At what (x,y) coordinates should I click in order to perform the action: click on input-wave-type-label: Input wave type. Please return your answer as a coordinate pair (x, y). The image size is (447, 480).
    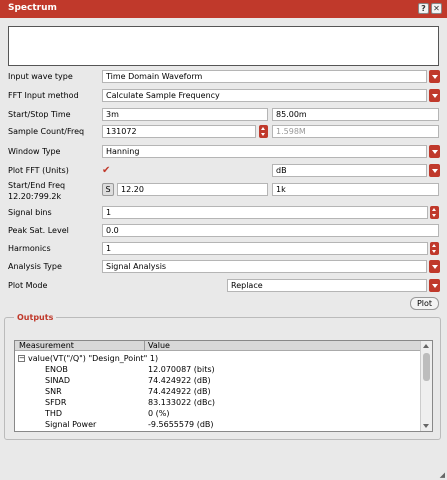
    Looking at the image, I should click on (40, 76).